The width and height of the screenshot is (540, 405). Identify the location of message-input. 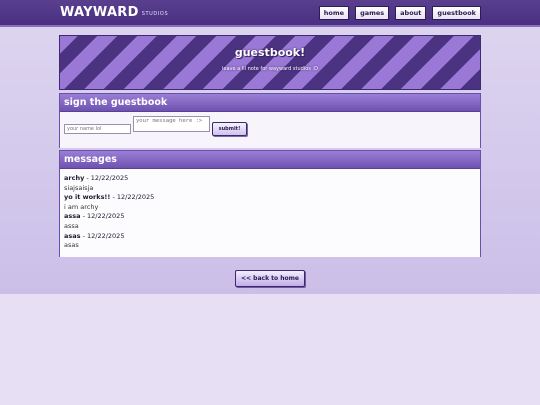
(171, 124).